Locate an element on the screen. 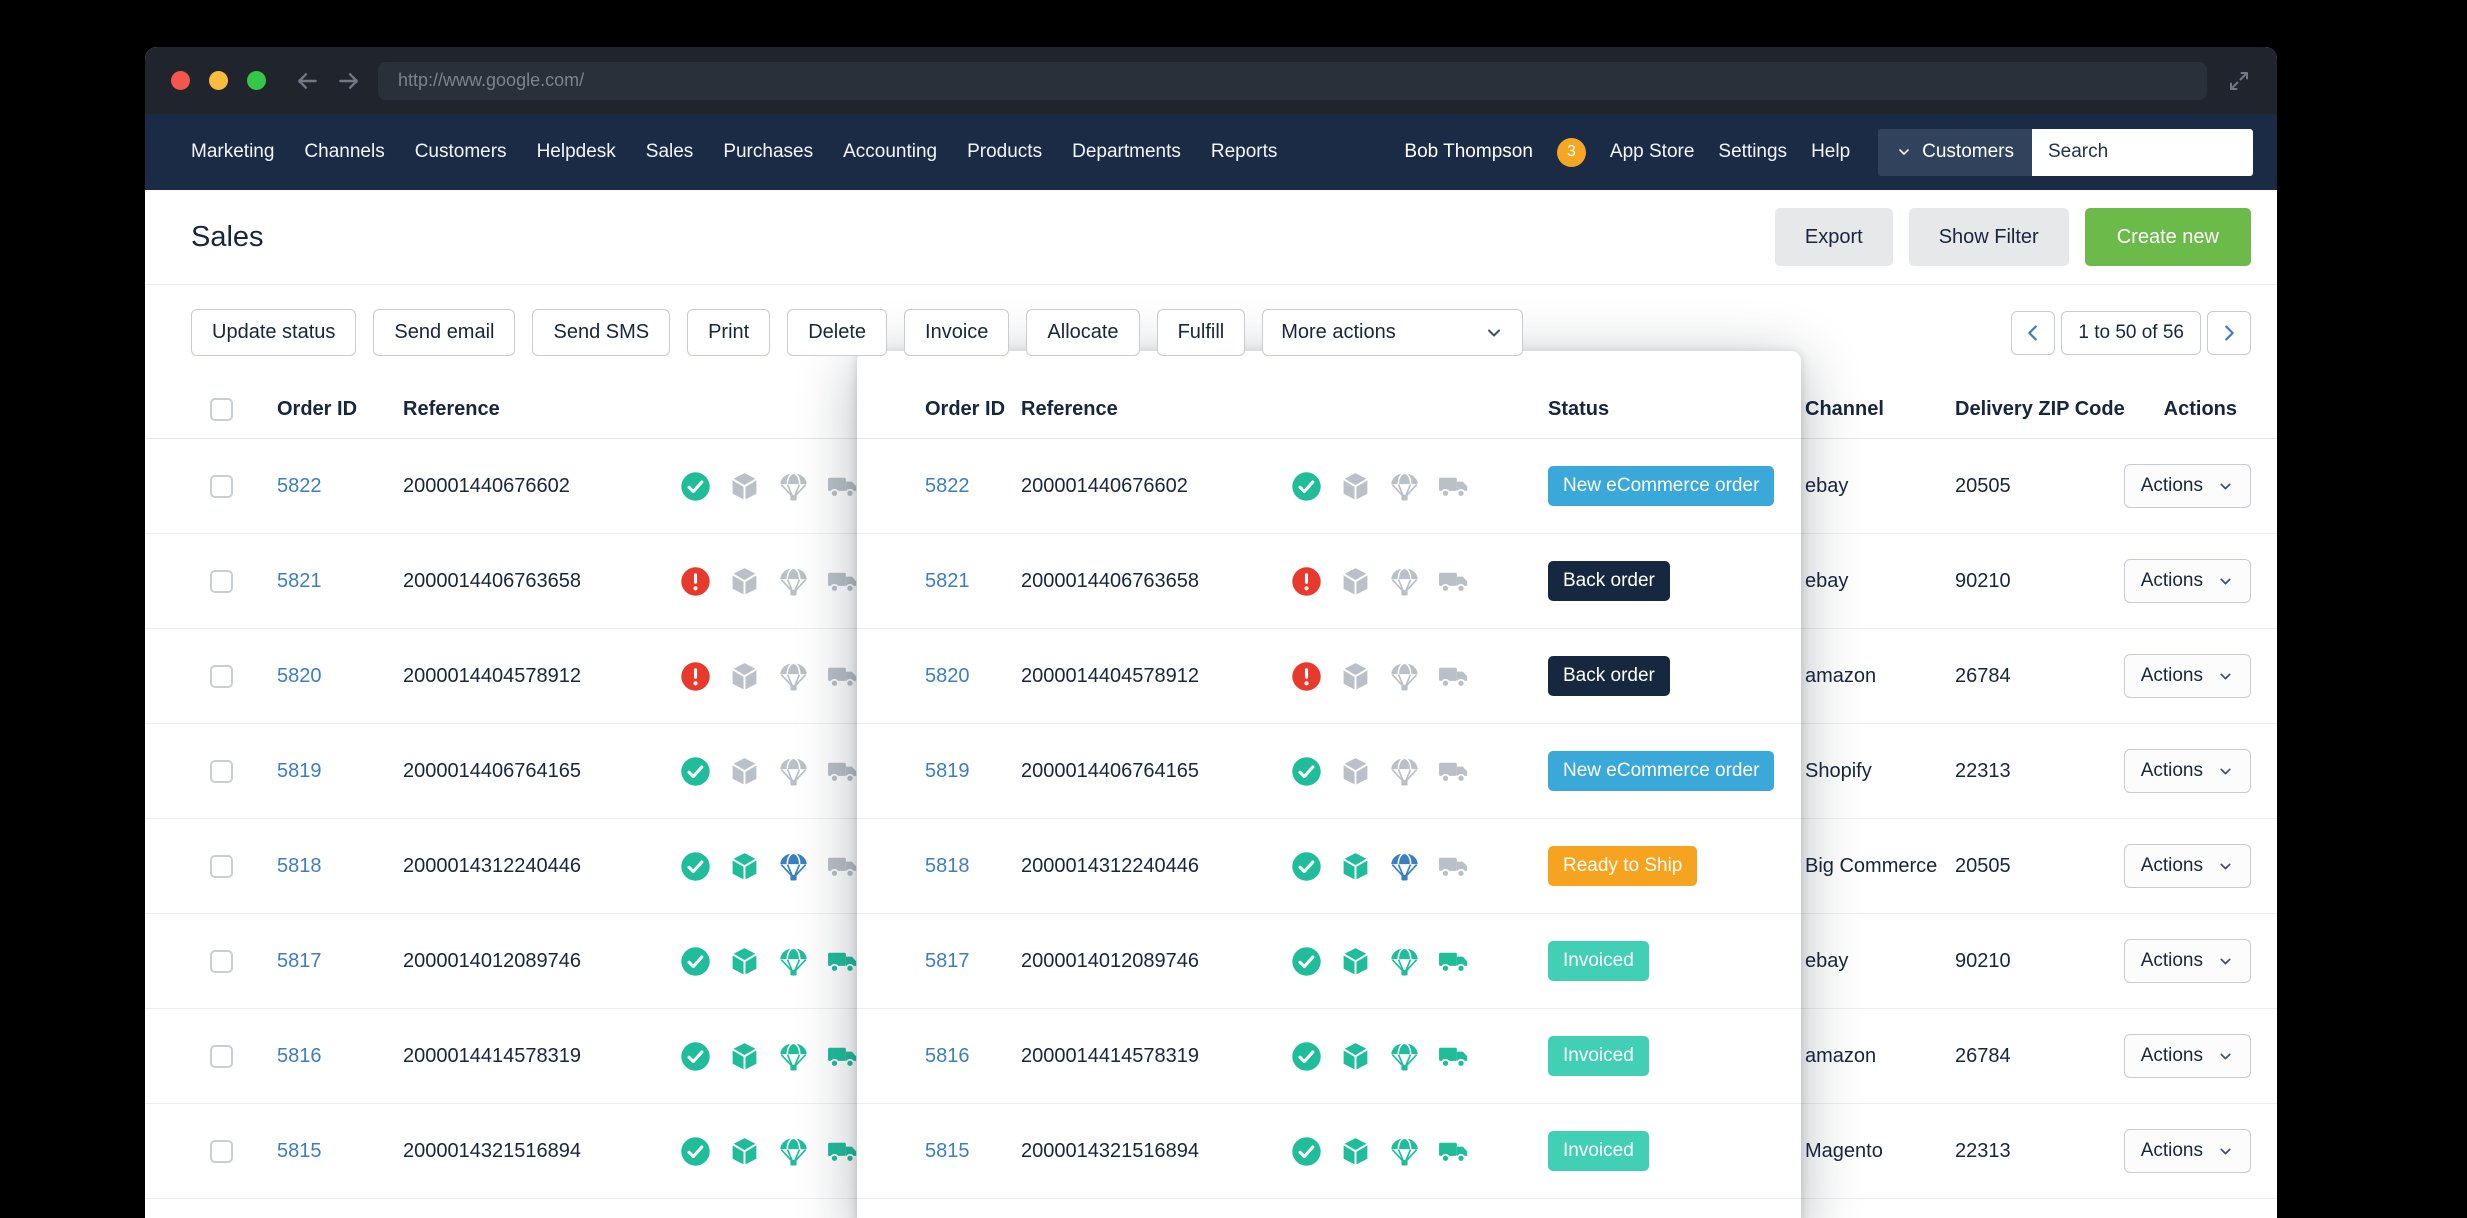  pagination: 1 to 50 of 56 is located at coordinates (2131, 332).